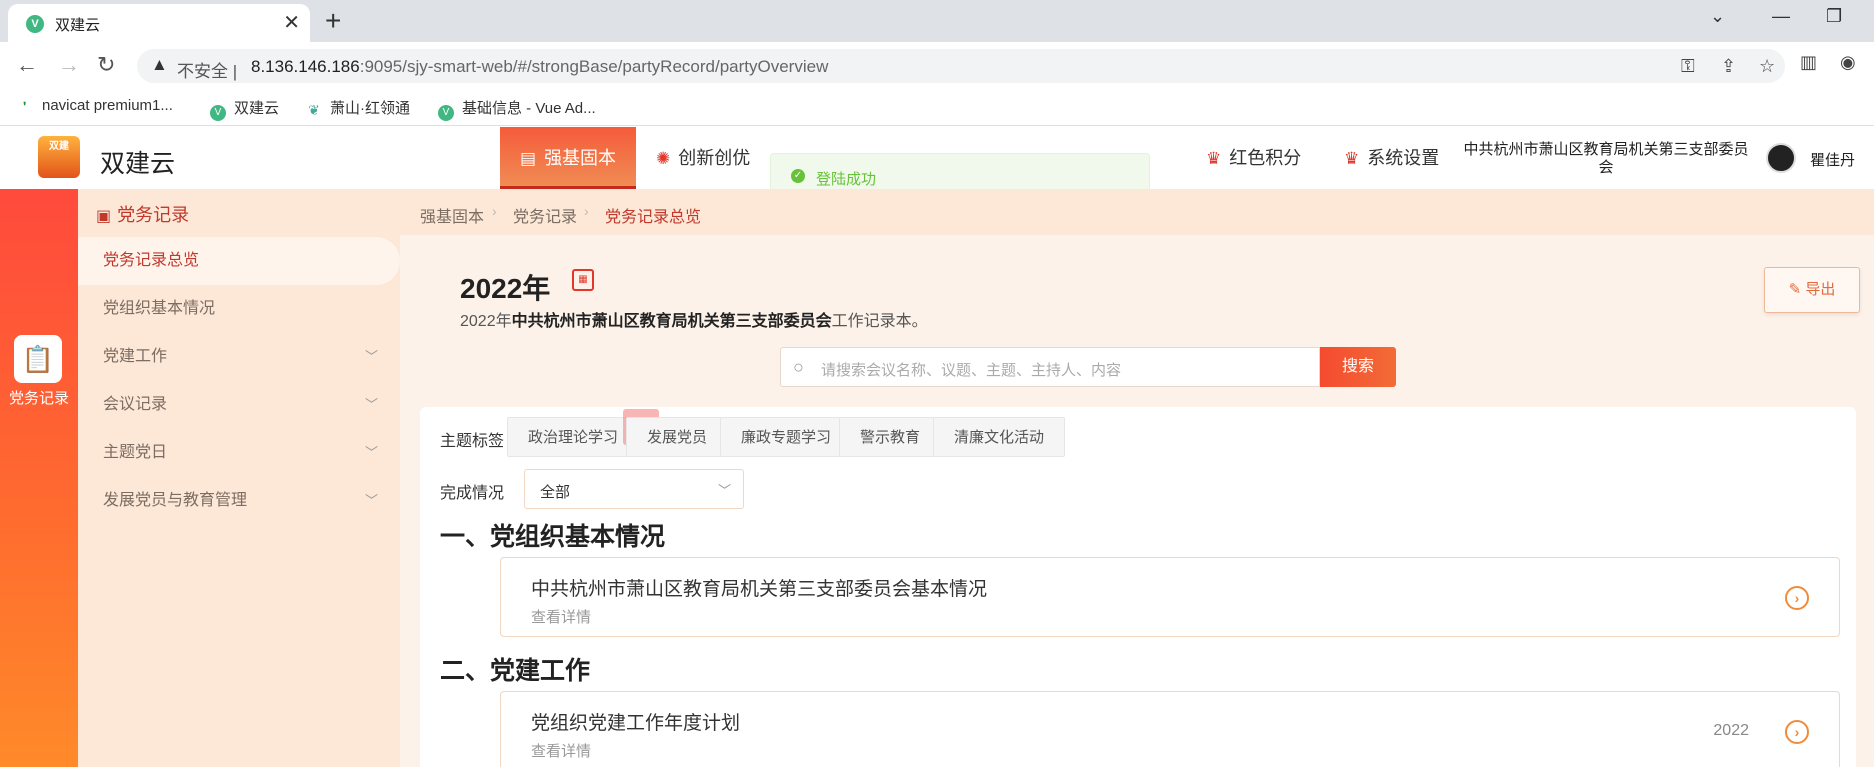 The width and height of the screenshot is (1874, 767). I want to click on browser-tab-bar: V 双建云 ✕ + ⌄ — ❐, so click(937, 21).